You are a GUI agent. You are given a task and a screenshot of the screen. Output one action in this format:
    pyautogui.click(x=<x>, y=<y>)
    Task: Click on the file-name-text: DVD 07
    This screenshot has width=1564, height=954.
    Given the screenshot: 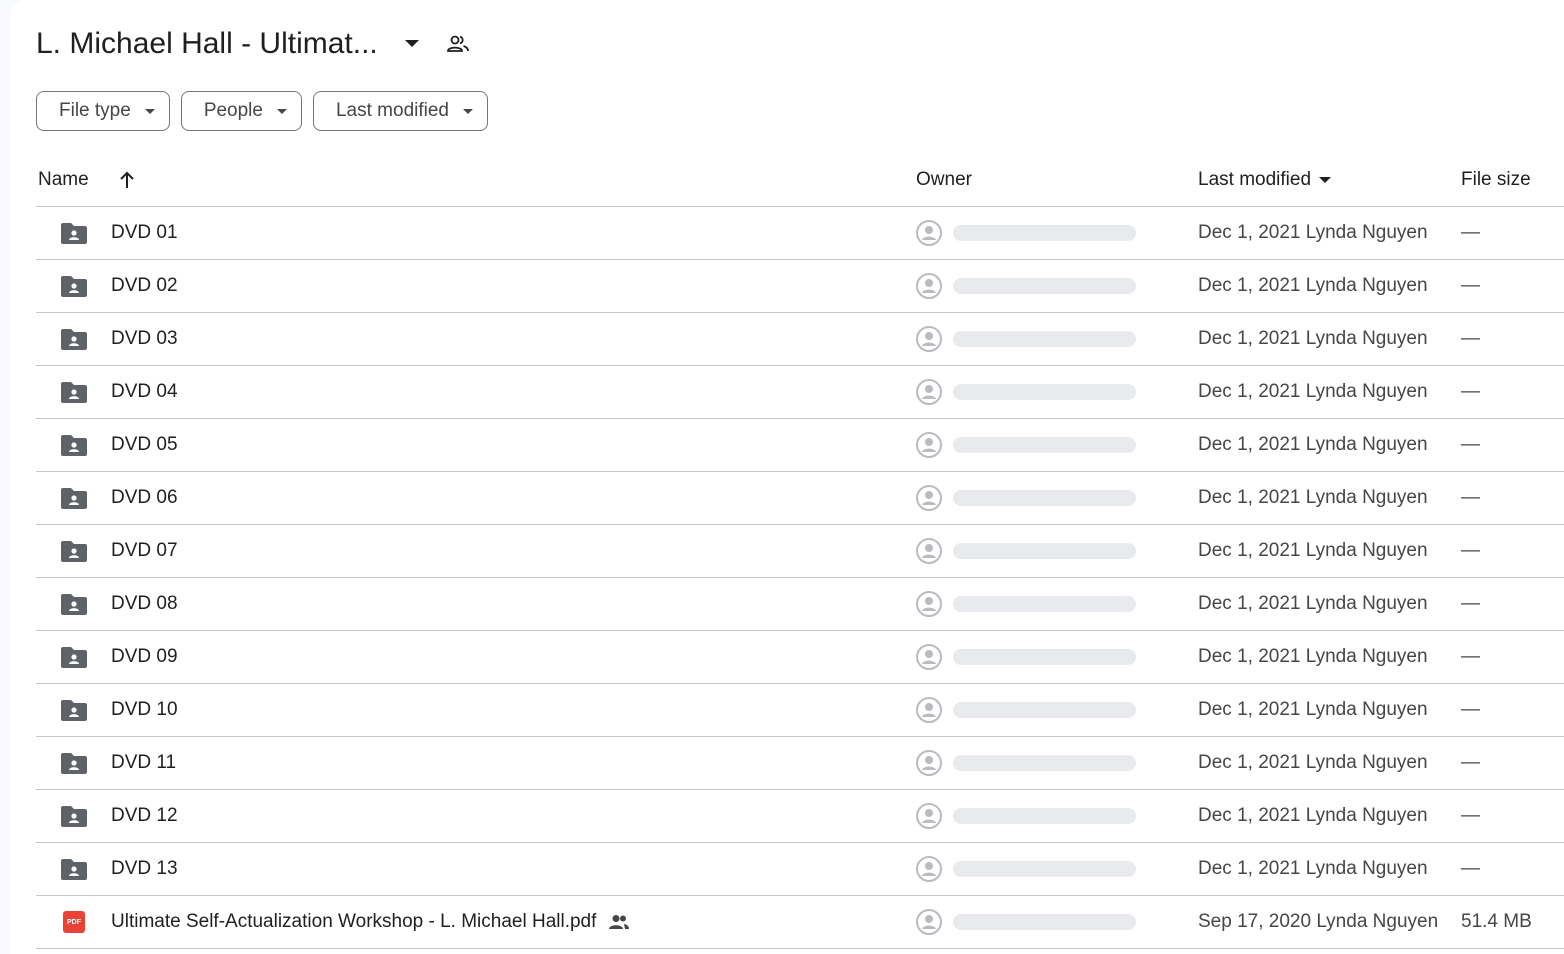 What is the action you would take?
    pyautogui.click(x=144, y=550)
    